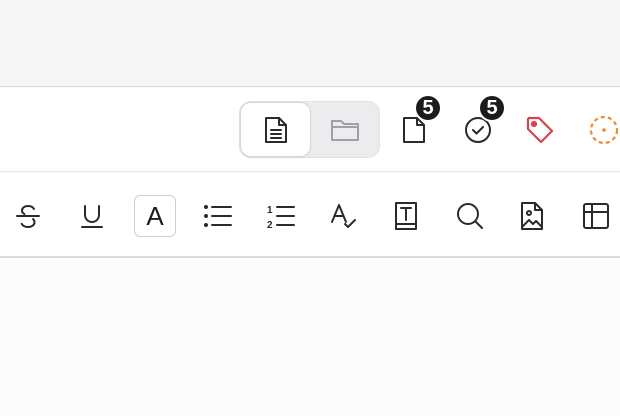  I want to click on tasks-button: 5, so click(481, 123).